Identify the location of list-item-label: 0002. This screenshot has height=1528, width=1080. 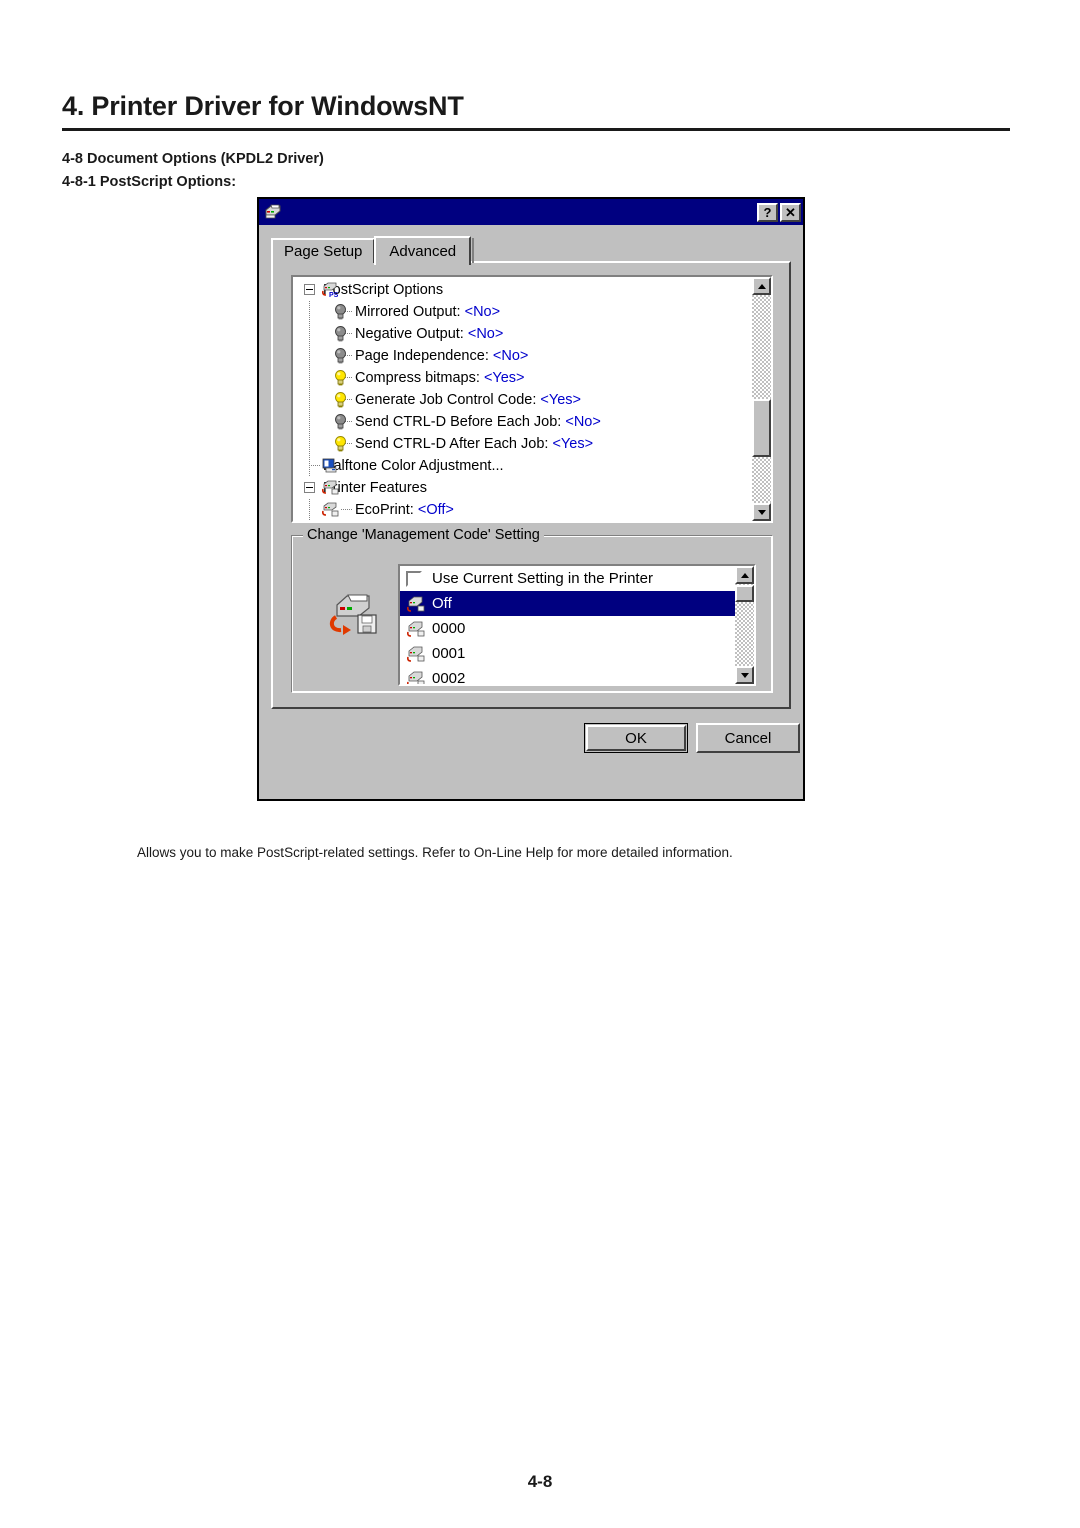
(449, 677).